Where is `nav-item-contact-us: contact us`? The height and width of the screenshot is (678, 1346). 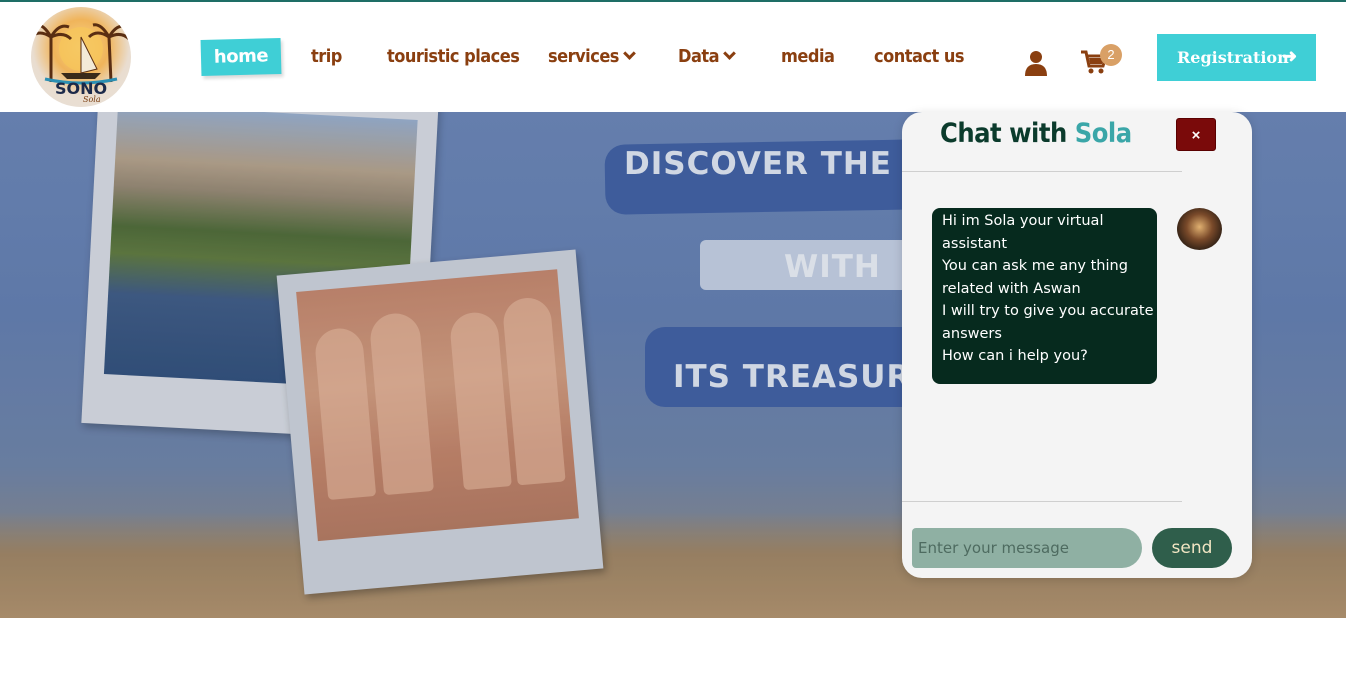
nav-item-contact-us: contact us is located at coordinates (919, 56).